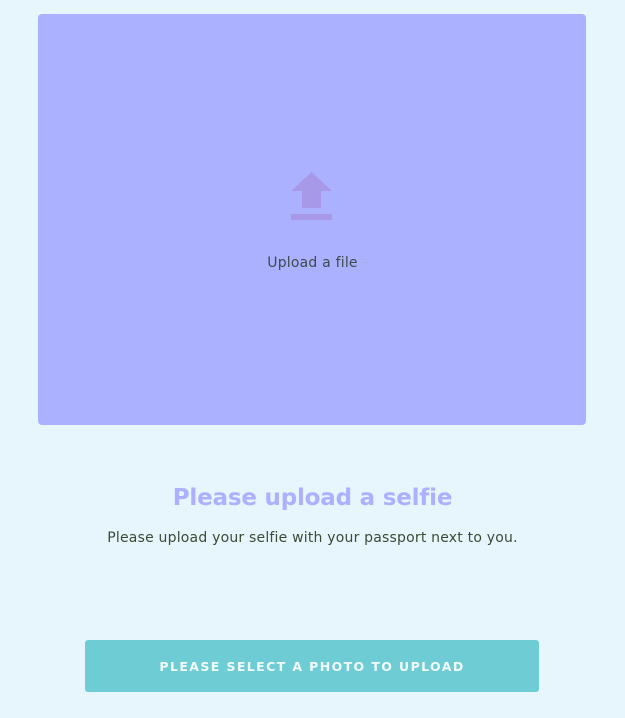 The image size is (625, 718). What do you see at coordinates (312, 263) in the screenshot?
I see `upload-label: Upload a file` at bounding box center [312, 263].